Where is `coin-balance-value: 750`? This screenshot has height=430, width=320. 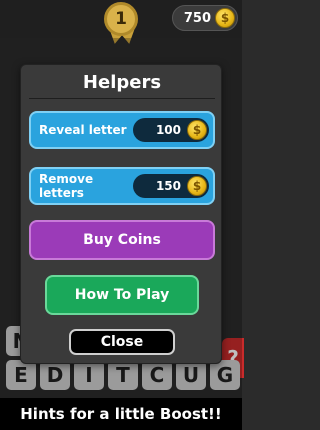
coin-balance-value: 750 is located at coordinates (197, 18).